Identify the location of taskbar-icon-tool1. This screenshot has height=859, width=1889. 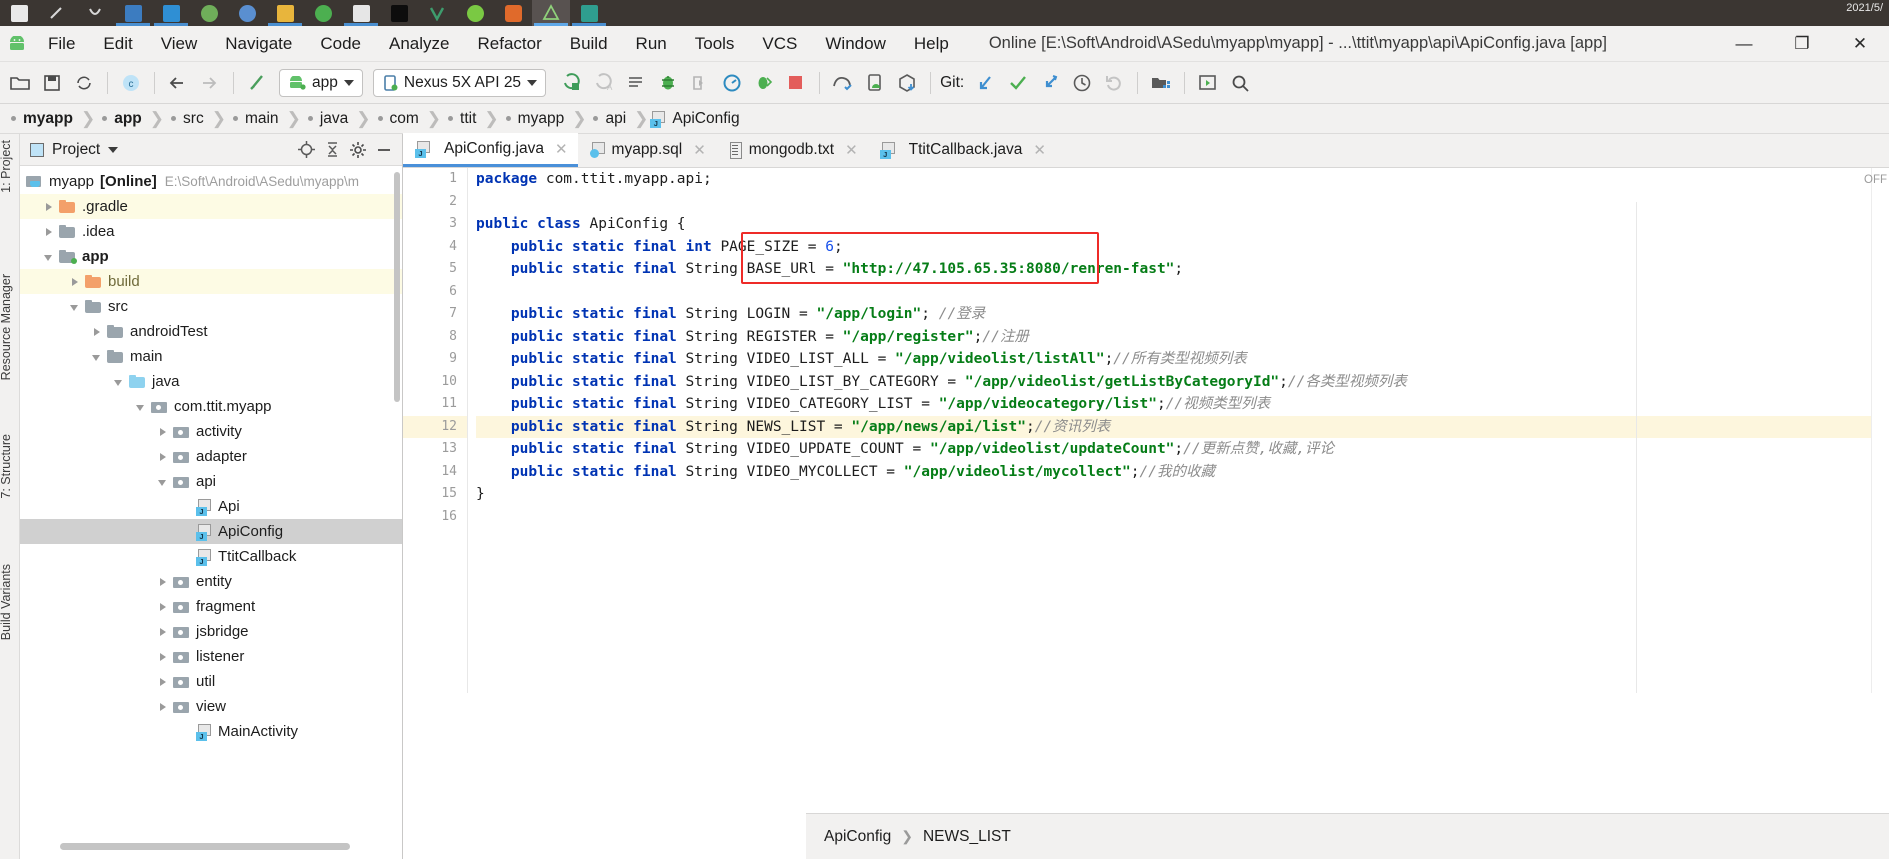
(57, 13).